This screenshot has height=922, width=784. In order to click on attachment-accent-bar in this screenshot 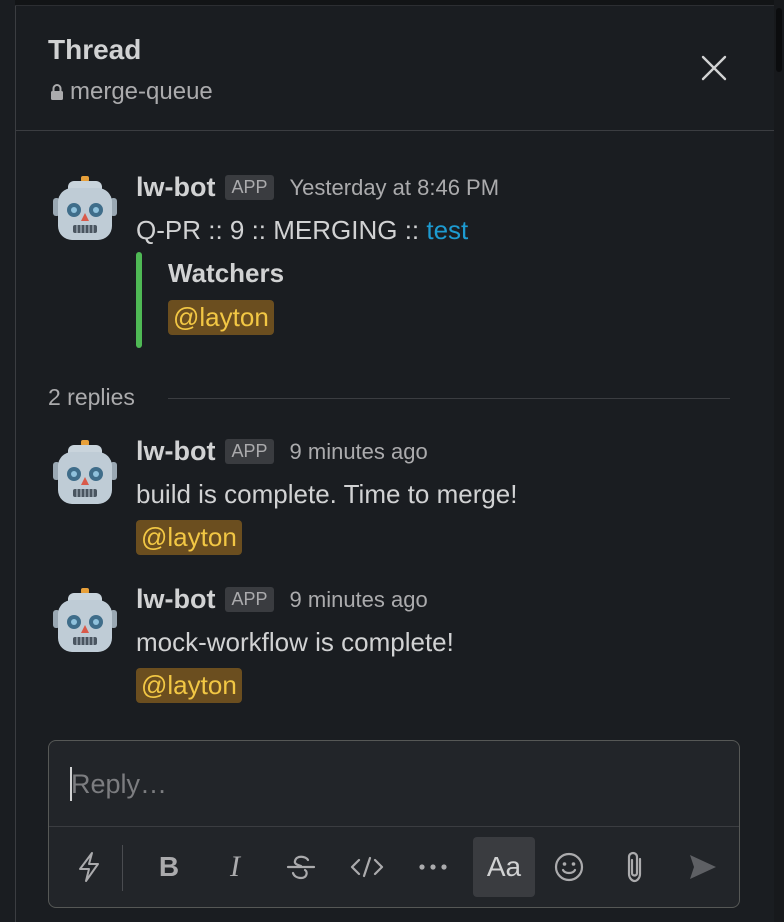, I will do `click(139, 300)`.